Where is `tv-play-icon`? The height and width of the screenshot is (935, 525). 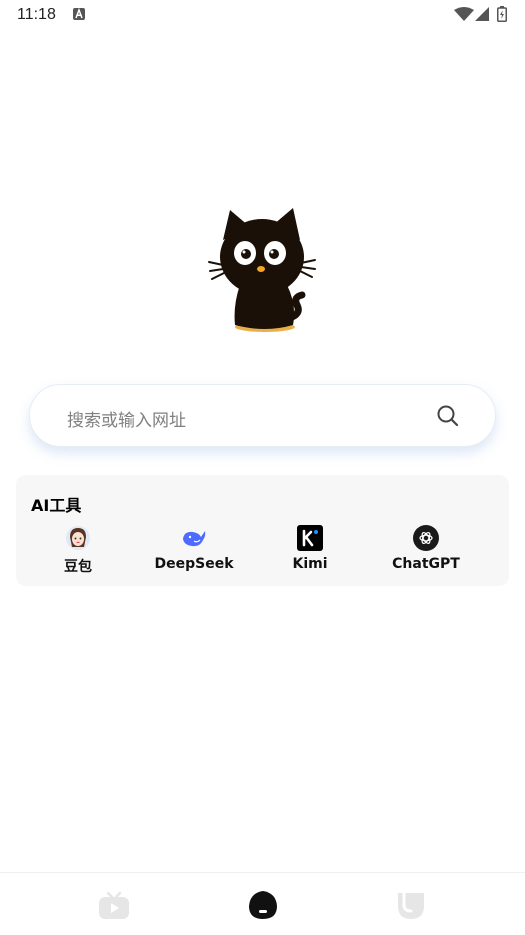
tv-play-icon is located at coordinates (114, 905).